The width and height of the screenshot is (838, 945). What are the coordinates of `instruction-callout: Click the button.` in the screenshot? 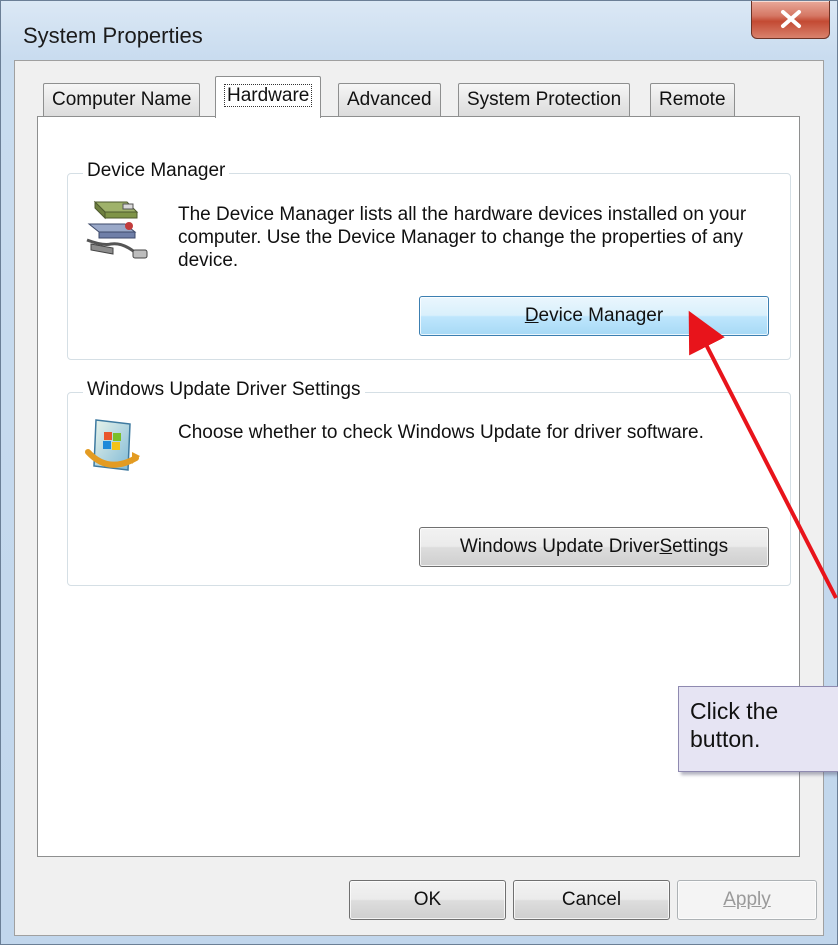 It's located at (758, 729).